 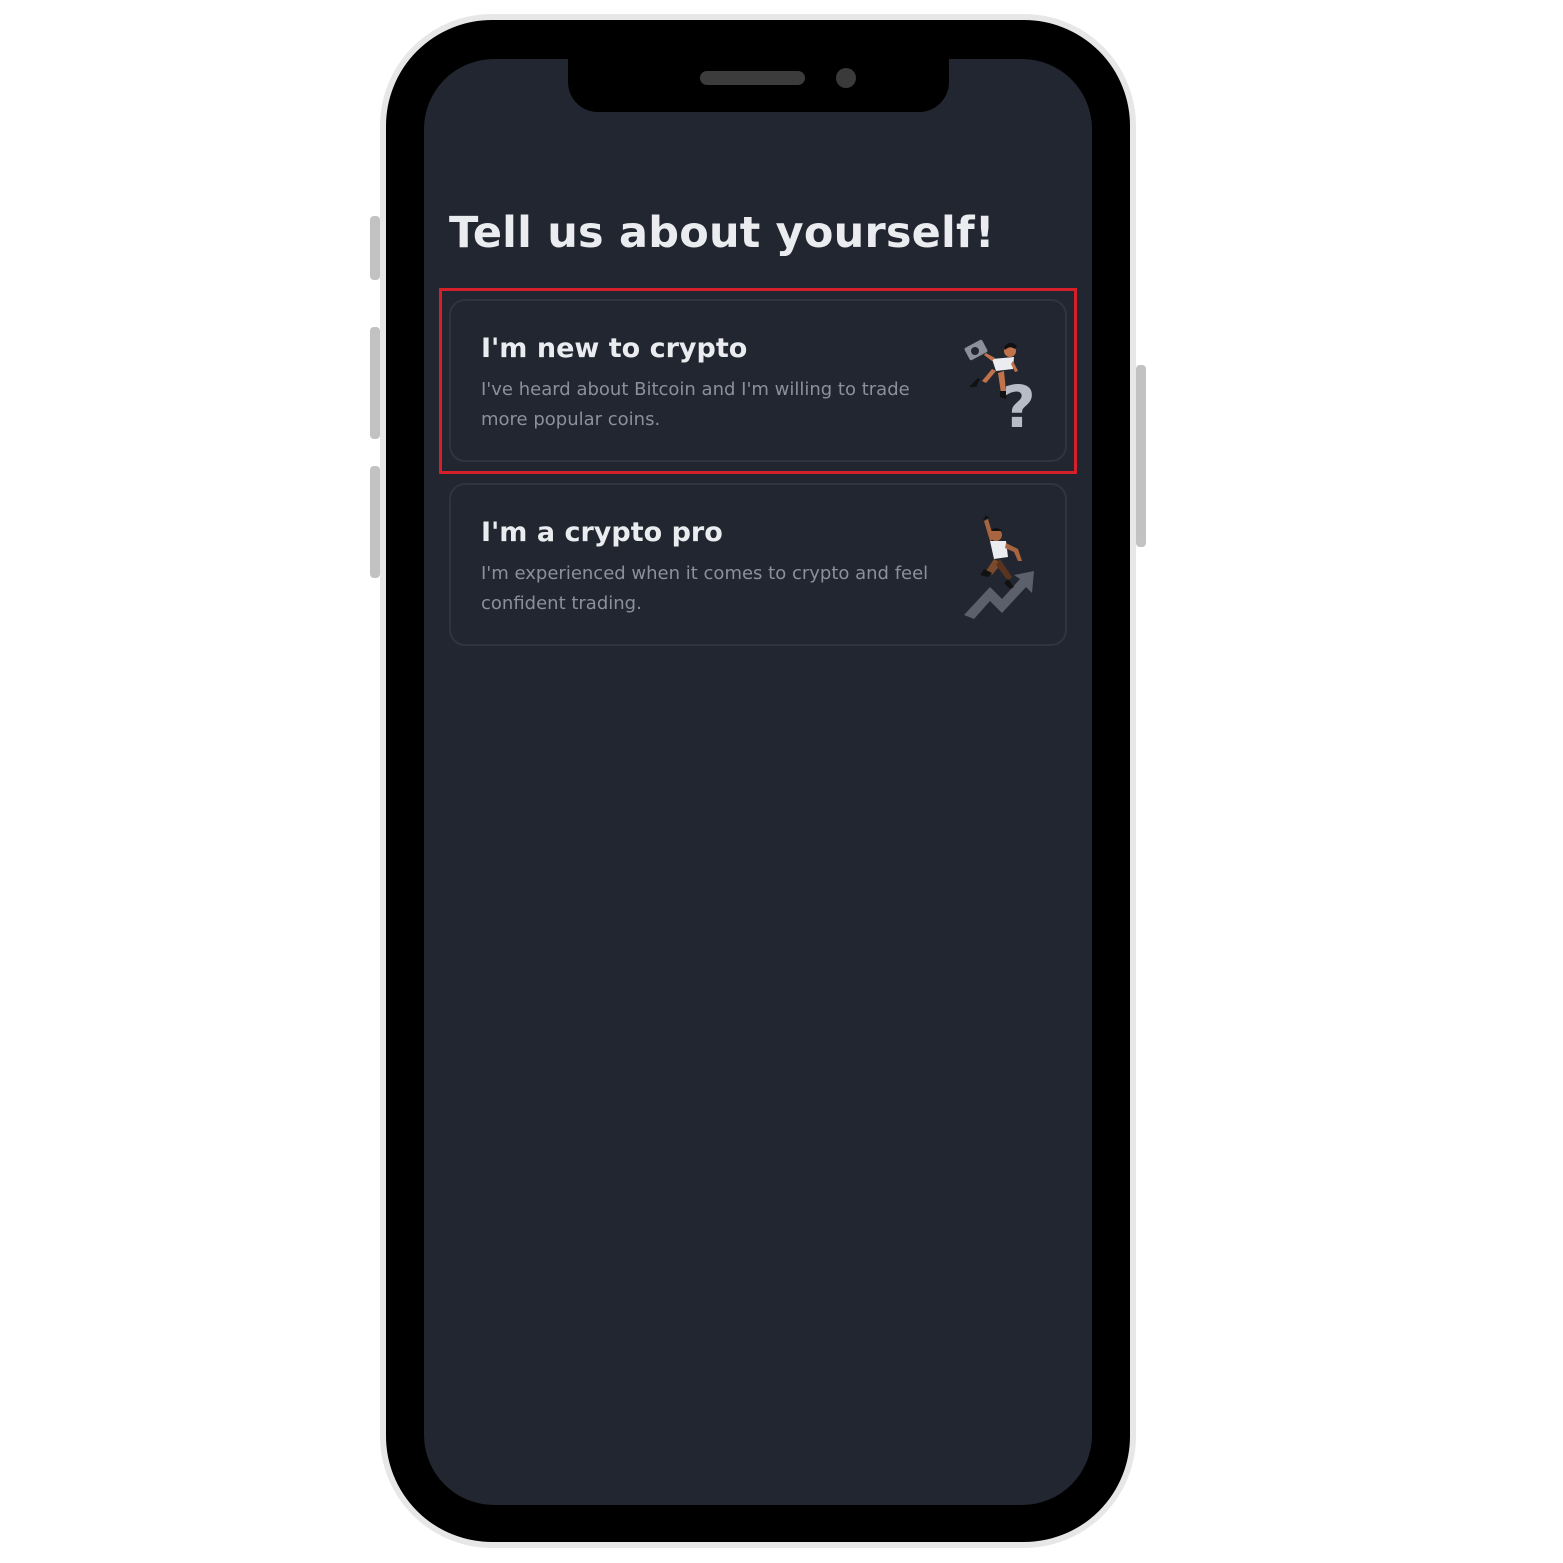 I want to click on volume-up-button, so click(x=375, y=383).